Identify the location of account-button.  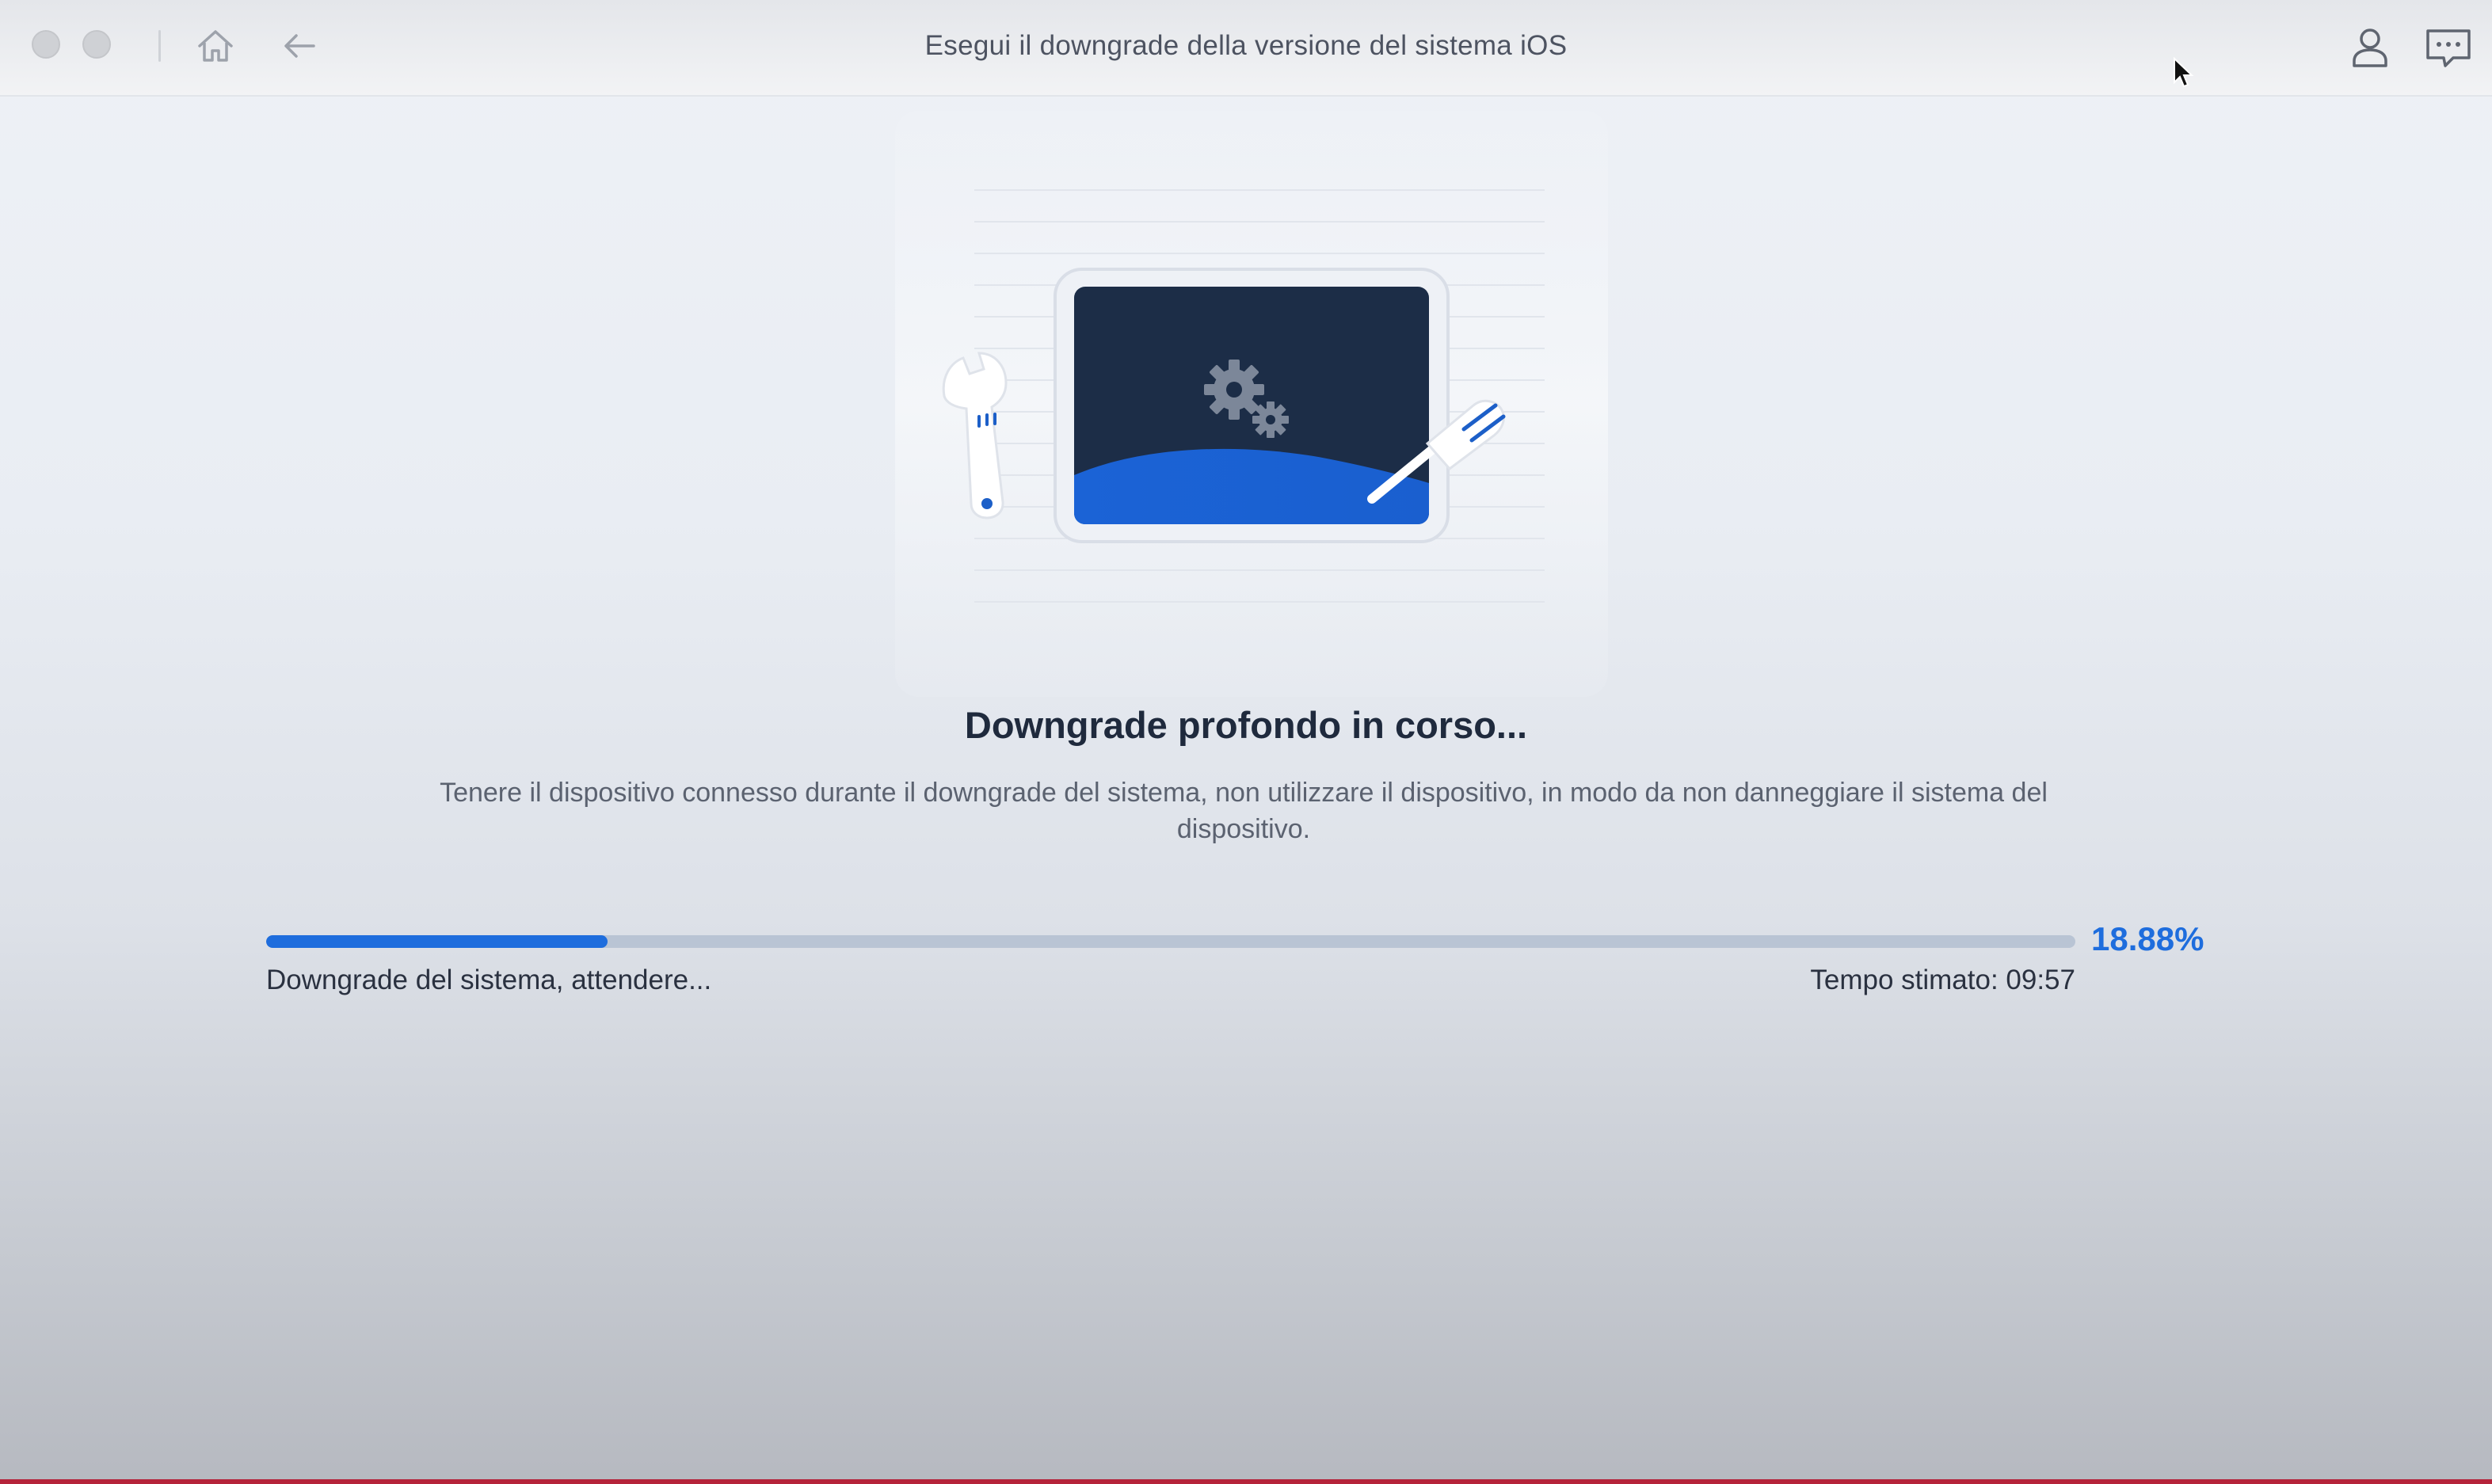
(2370, 48).